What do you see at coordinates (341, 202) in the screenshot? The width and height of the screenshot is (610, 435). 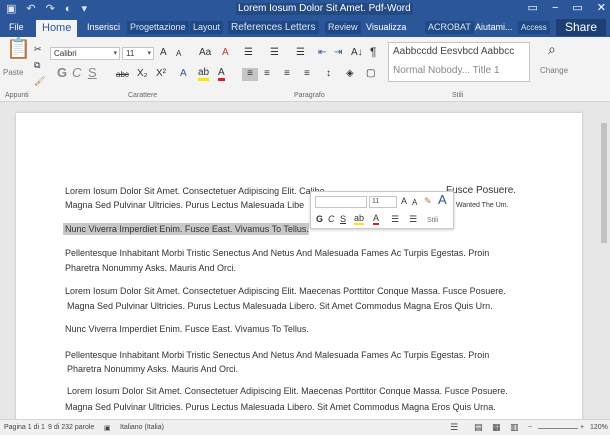 I see `mini-font-field` at bounding box center [341, 202].